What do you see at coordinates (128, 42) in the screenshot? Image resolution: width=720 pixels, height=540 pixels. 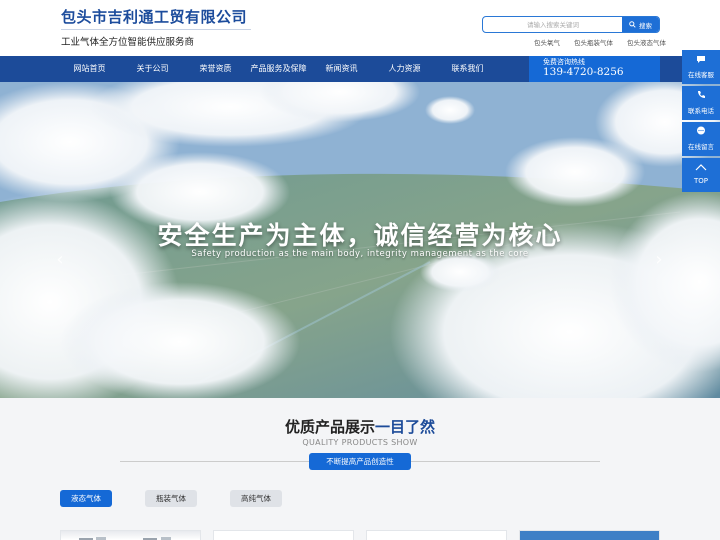 I see `company-tagline: 工业气体全方位智能供应服务商` at bounding box center [128, 42].